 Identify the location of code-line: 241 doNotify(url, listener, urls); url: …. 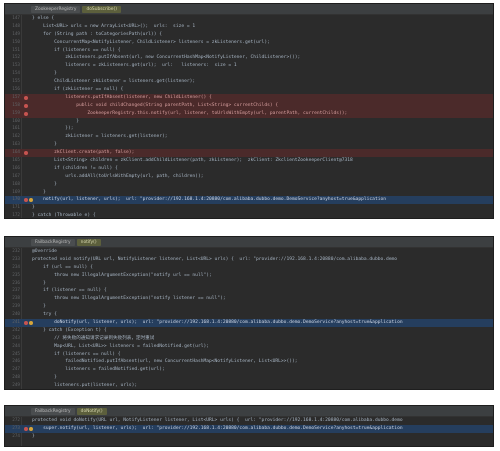
(249, 323).